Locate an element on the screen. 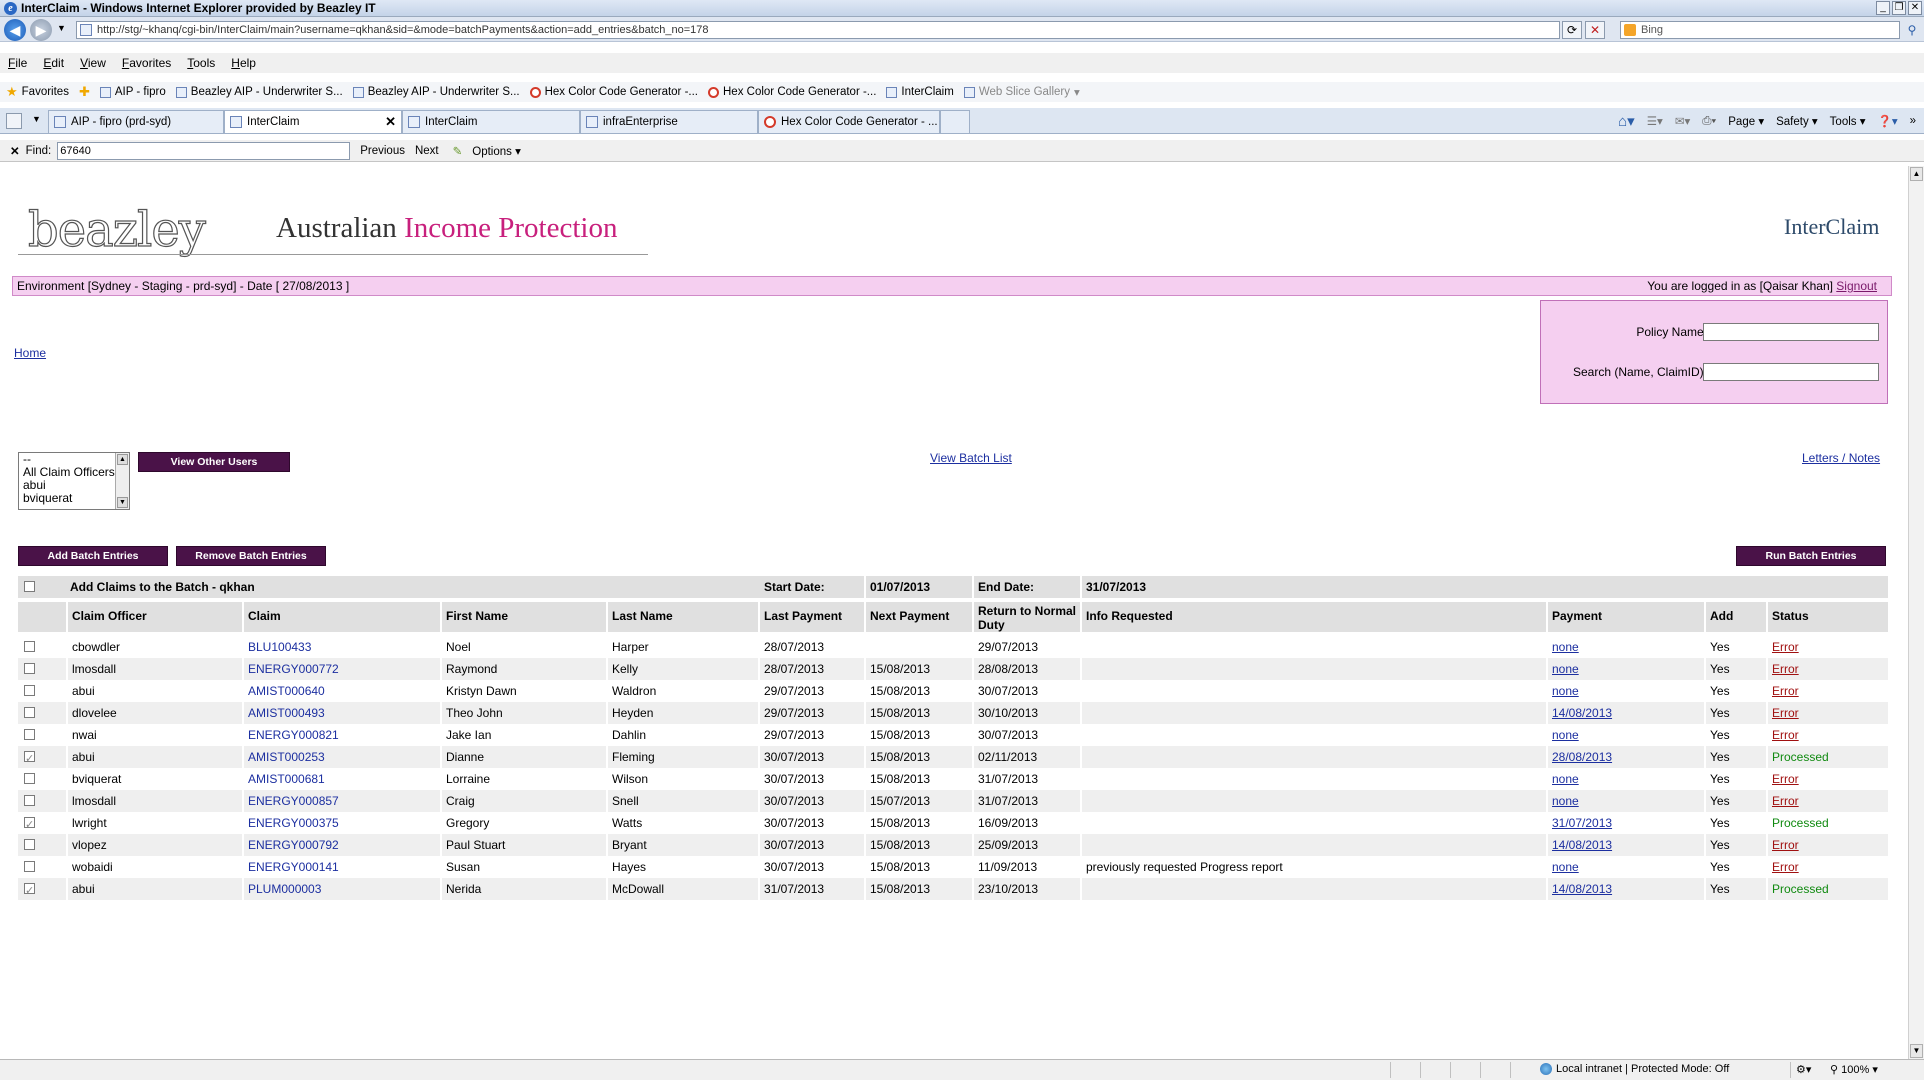 This screenshot has height=1080, width=1924. menu-help: Help is located at coordinates (243, 63).